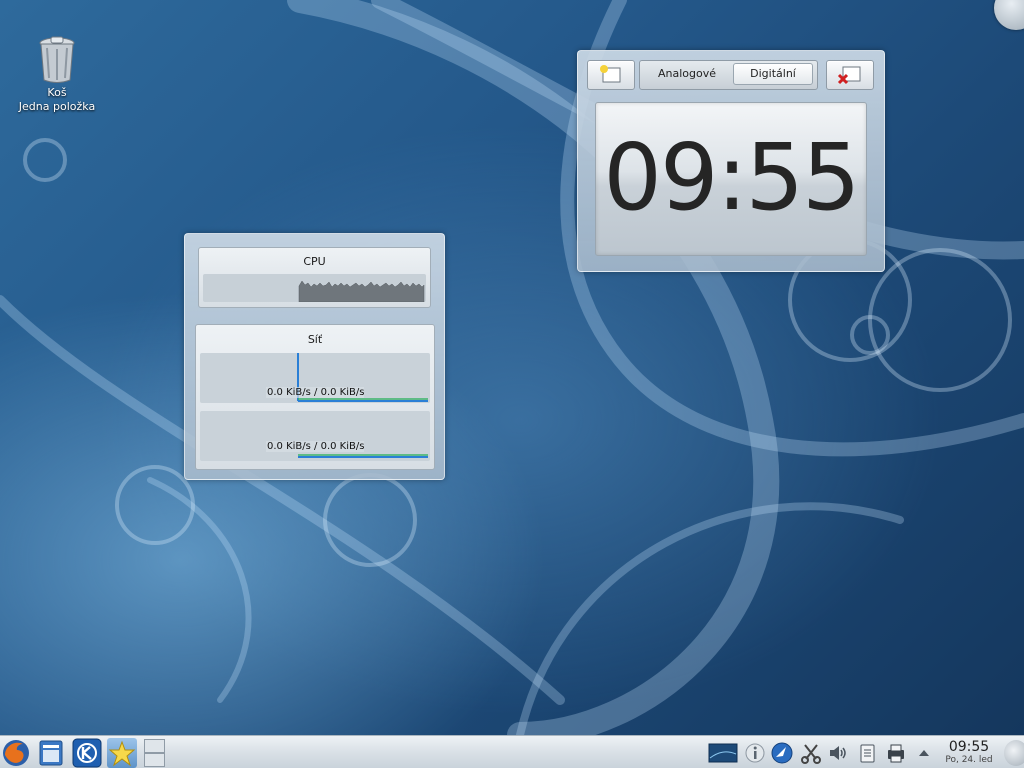  I want to click on trash-subtitle: Jedna položka, so click(57, 106).